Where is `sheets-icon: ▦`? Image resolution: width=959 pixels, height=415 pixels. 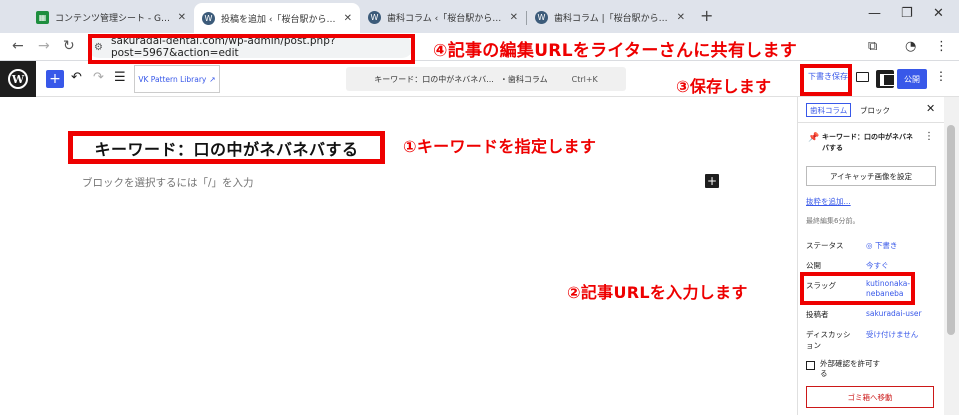 sheets-icon: ▦ is located at coordinates (42, 17).